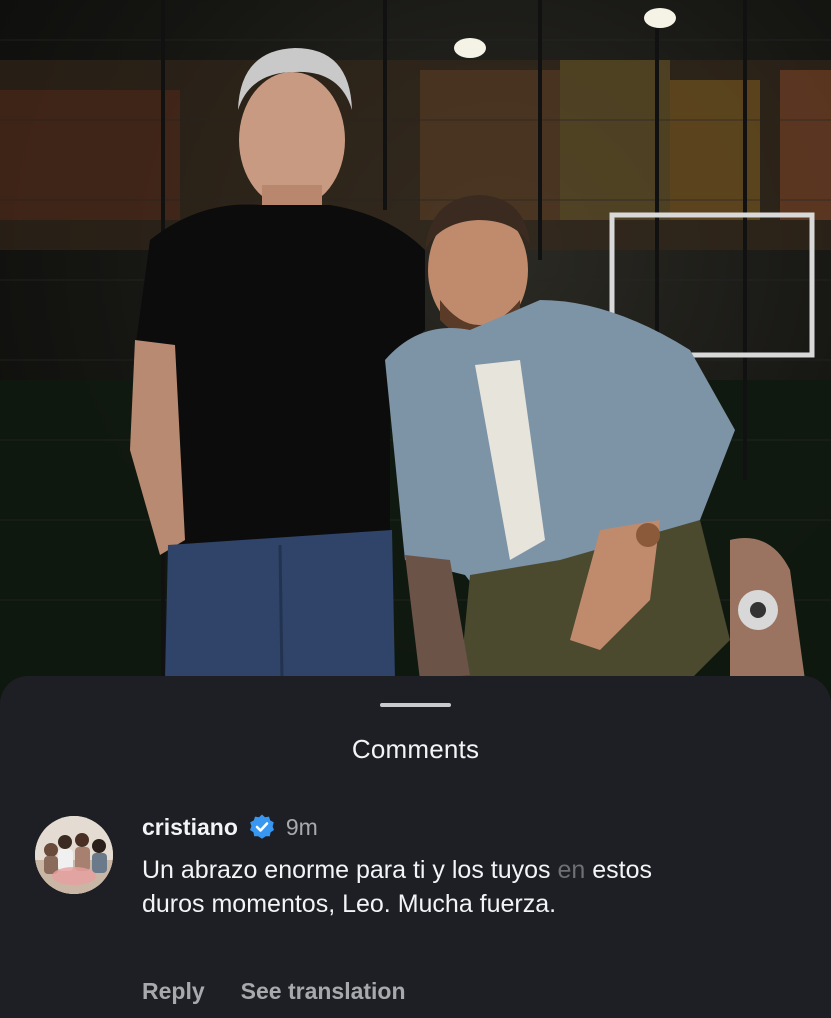 Image resolution: width=831 pixels, height=1018 pixels. Describe the element at coordinates (571, 870) in the screenshot. I see `comment-text-faded: en` at that location.